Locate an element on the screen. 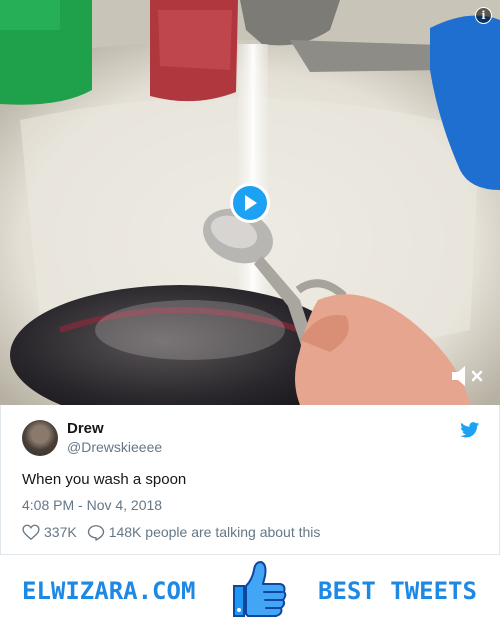 This screenshot has height=627, width=500. conversation-link: 148K people are talking about this is located at coordinates (204, 532).